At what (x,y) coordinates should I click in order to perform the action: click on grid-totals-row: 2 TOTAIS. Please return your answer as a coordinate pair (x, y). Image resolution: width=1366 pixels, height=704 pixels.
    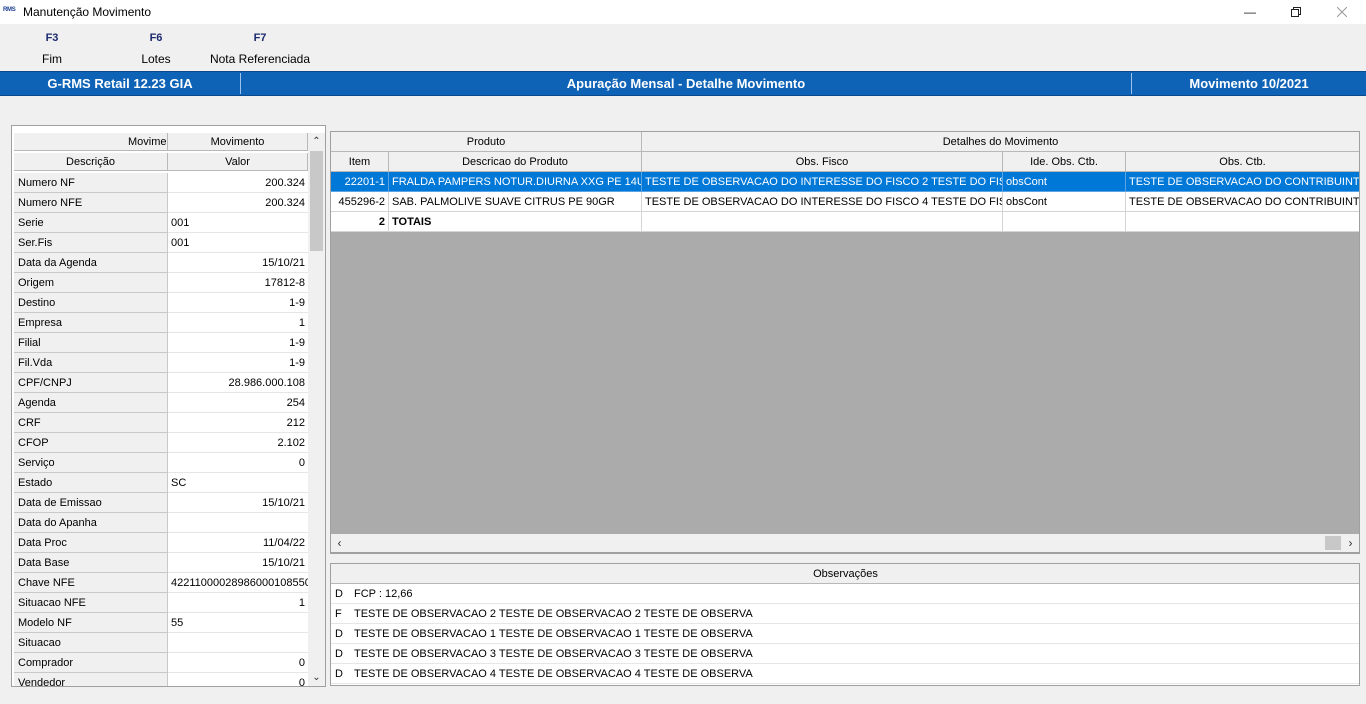
    Looking at the image, I should click on (845, 222).